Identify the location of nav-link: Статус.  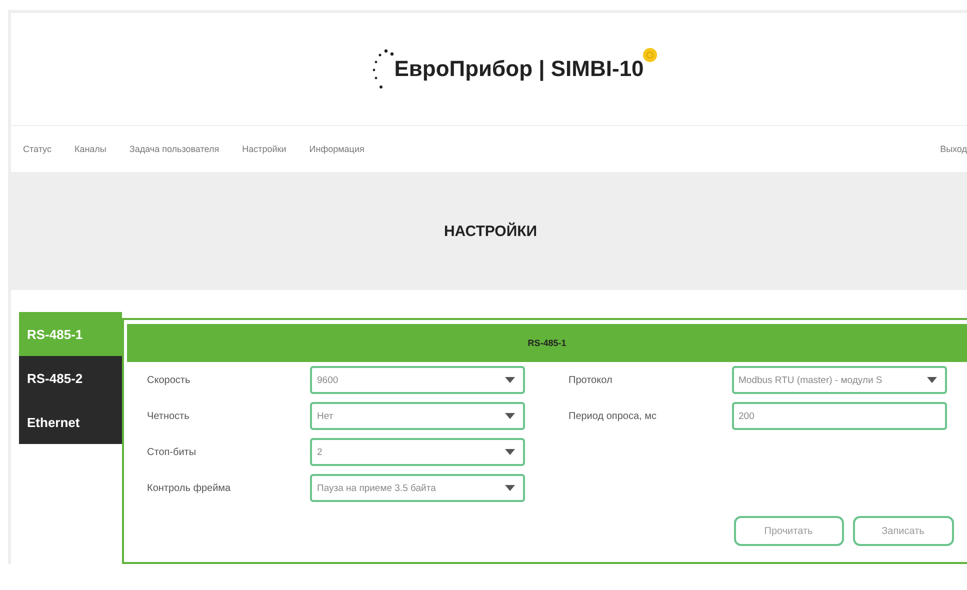
(37, 149).